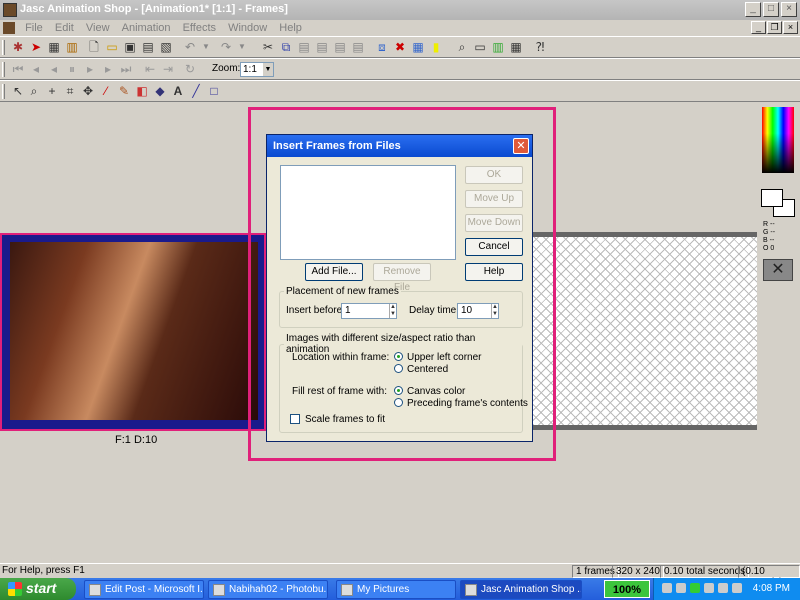 Image resolution: width=800 pixels, height=600 pixels. Describe the element at coordinates (494, 272) in the screenshot. I see `help-button: Help` at that location.